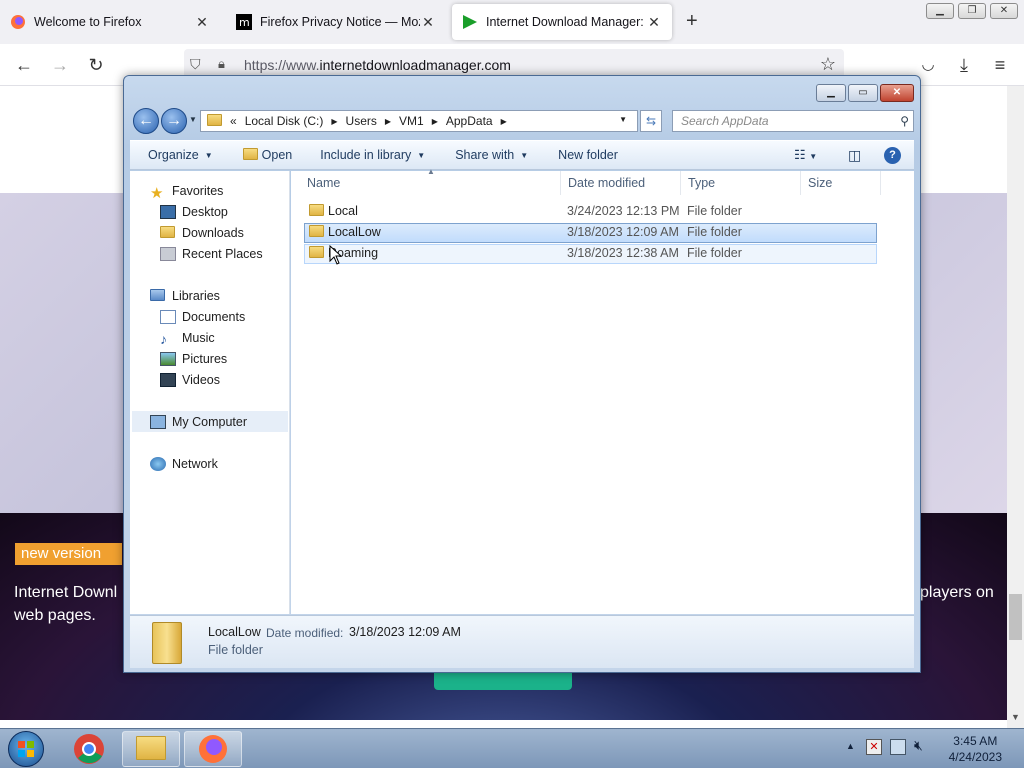 This screenshot has width=1024, height=768. I want to click on network-tray-icon, so click(898, 747).